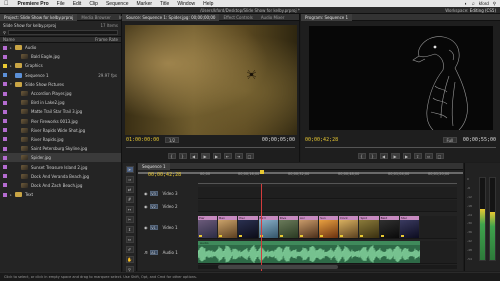 The width and height of the screenshot is (500, 281). I want to click on workspace-value: Editing (CS5), so click(483, 10).